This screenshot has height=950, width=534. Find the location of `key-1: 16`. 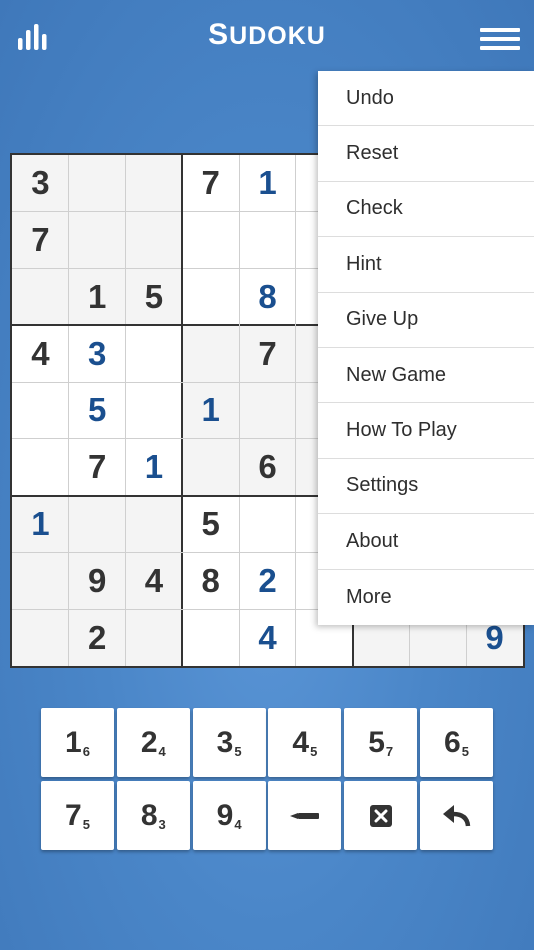

key-1: 16 is located at coordinates (77, 742).